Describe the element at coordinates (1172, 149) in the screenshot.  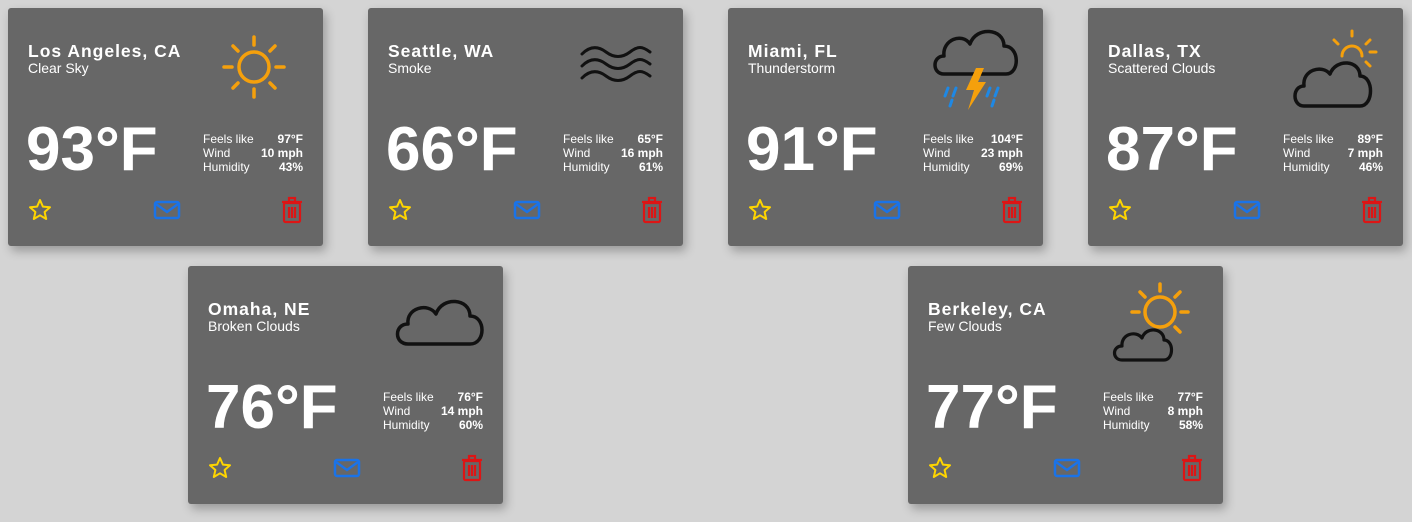
I see `temperature: 87°F` at that location.